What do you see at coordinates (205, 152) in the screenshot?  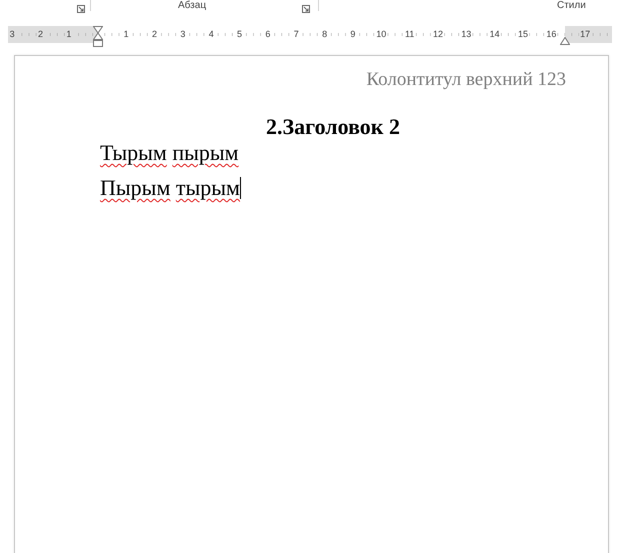 I see `body-word: пырым` at bounding box center [205, 152].